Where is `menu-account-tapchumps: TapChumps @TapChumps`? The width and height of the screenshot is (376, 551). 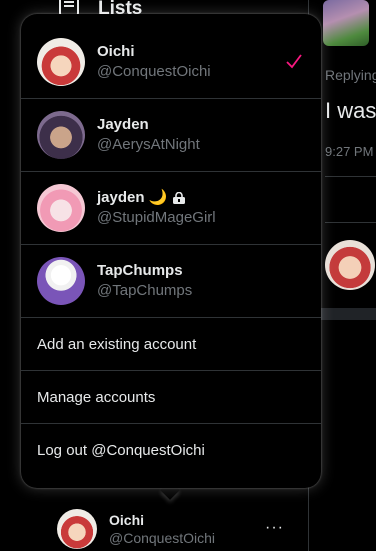
menu-account-tapchumps: TapChumps @TapChumps is located at coordinates (171, 281).